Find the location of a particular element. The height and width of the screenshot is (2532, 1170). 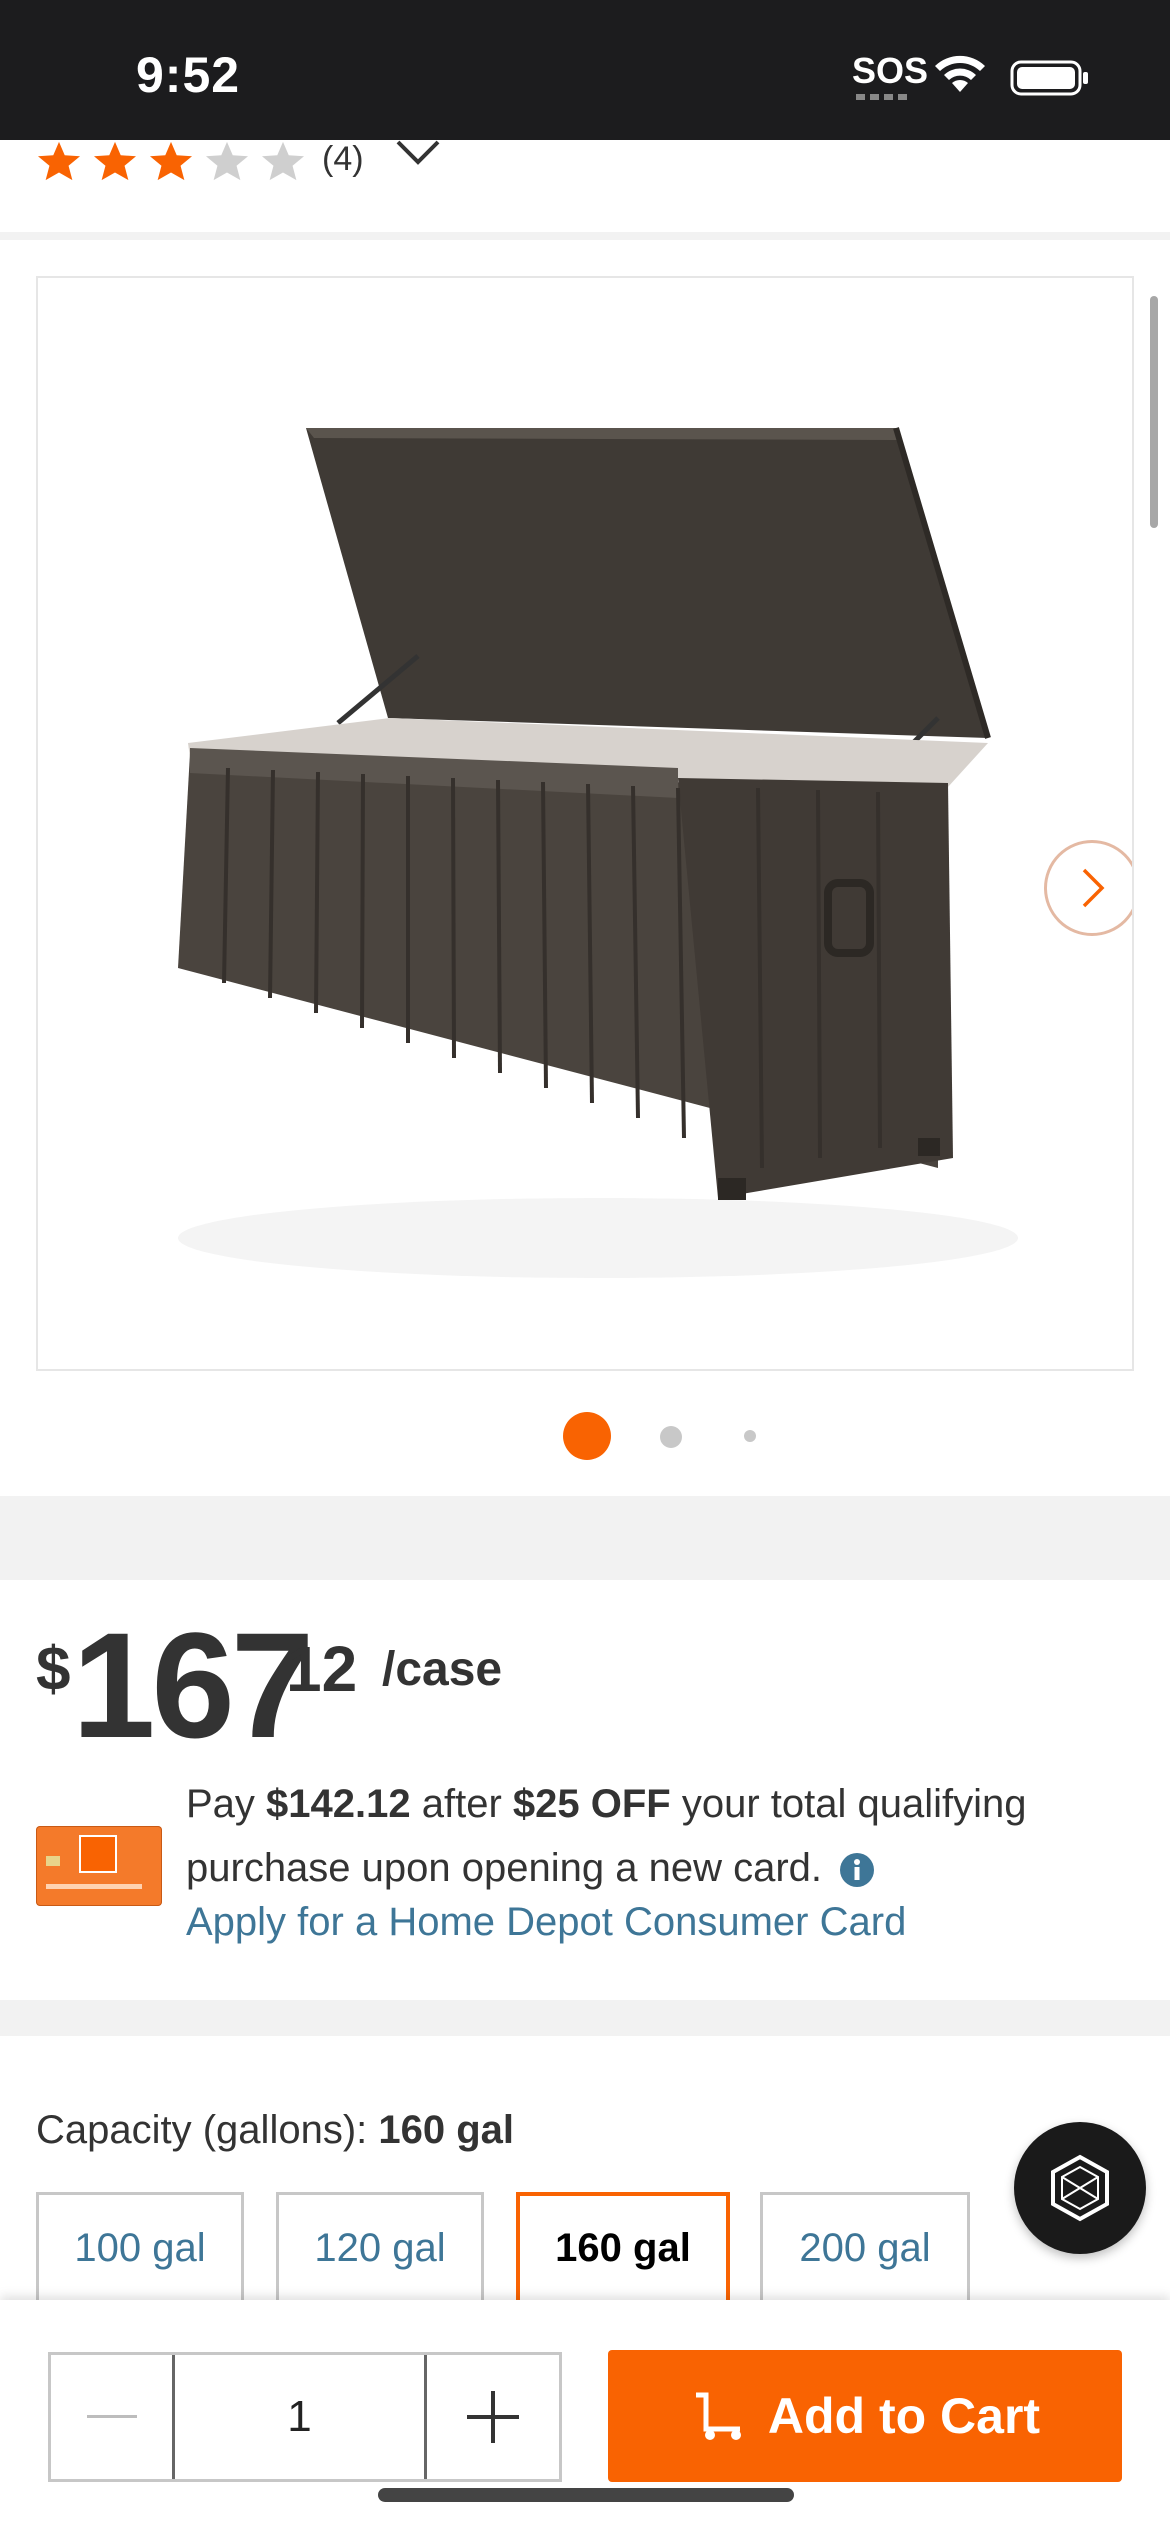

price-unit: /case is located at coordinates (442, 1669).